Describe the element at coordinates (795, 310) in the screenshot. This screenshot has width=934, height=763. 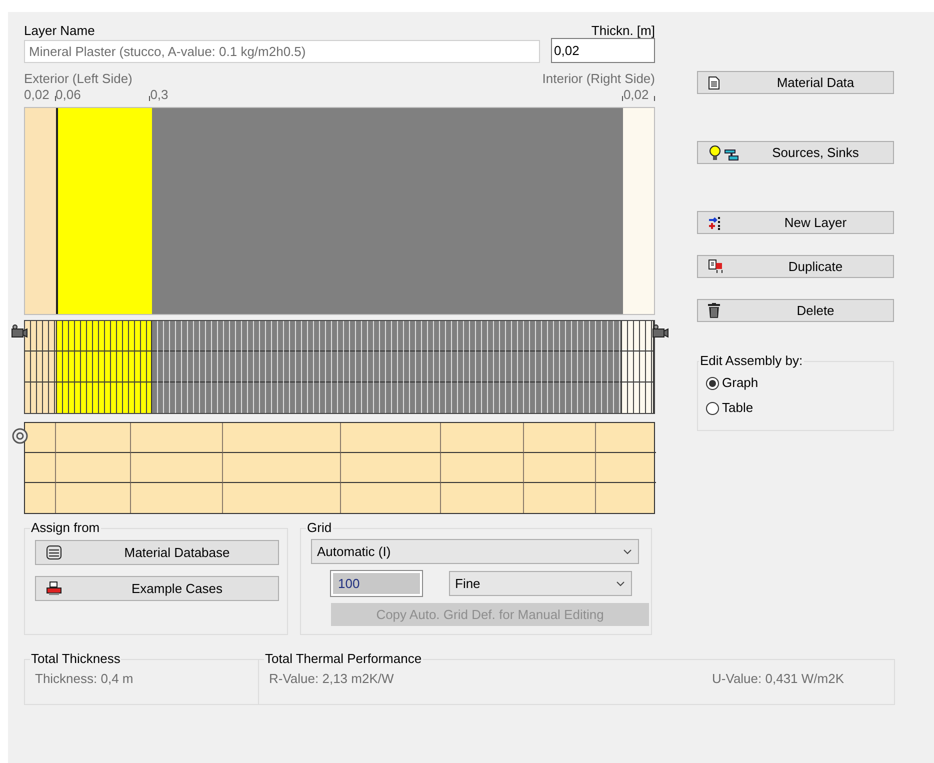
I see `delete-button: Delete` at that location.